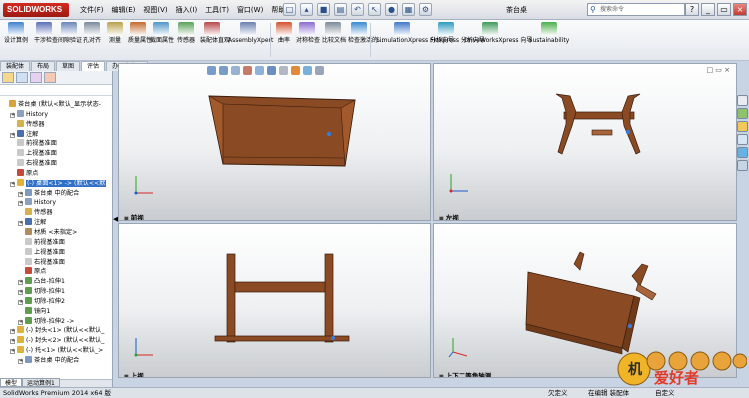 The image size is (749, 398). What do you see at coordinates (742, 165) in the screenshot?
I see `custom-properties-icon` at bounding box center [742, 165].